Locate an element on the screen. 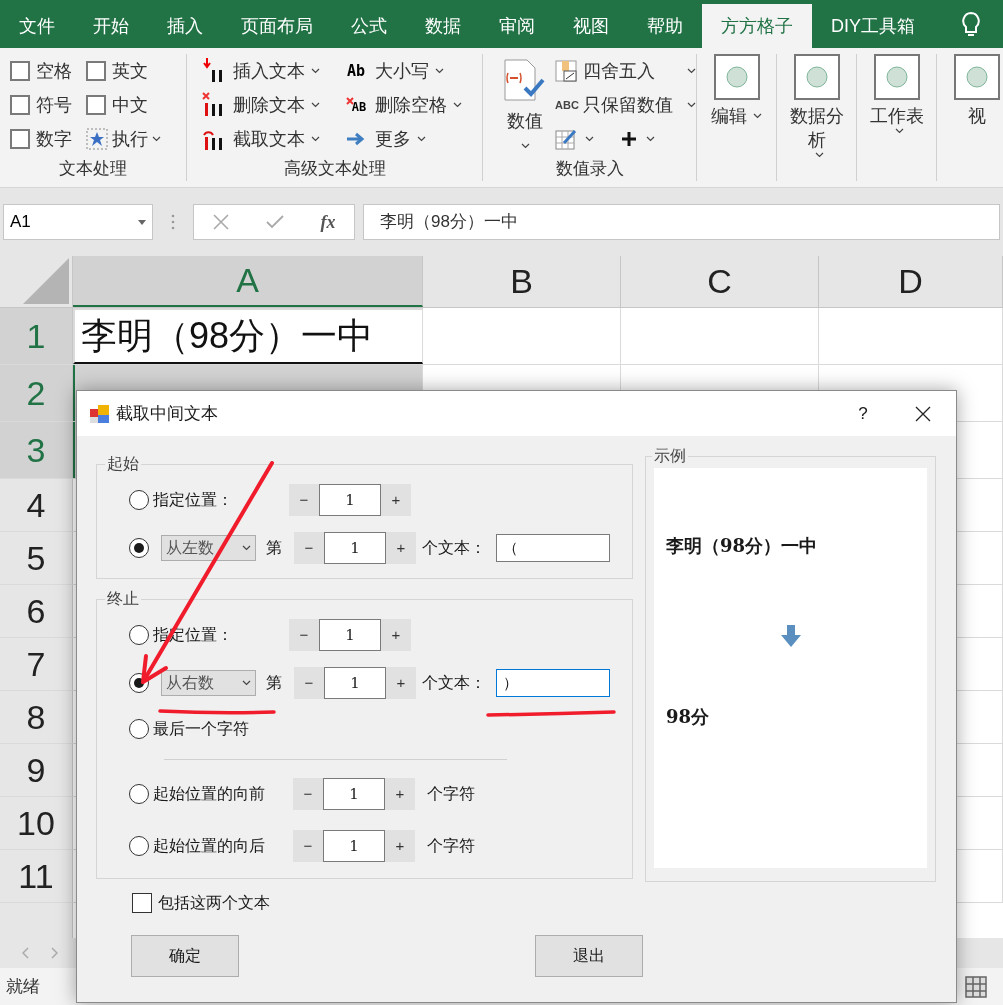 This screenshot has width=1003, height=1005. ribbon-tab: 页面布局 is located at coordinates (277, 26).